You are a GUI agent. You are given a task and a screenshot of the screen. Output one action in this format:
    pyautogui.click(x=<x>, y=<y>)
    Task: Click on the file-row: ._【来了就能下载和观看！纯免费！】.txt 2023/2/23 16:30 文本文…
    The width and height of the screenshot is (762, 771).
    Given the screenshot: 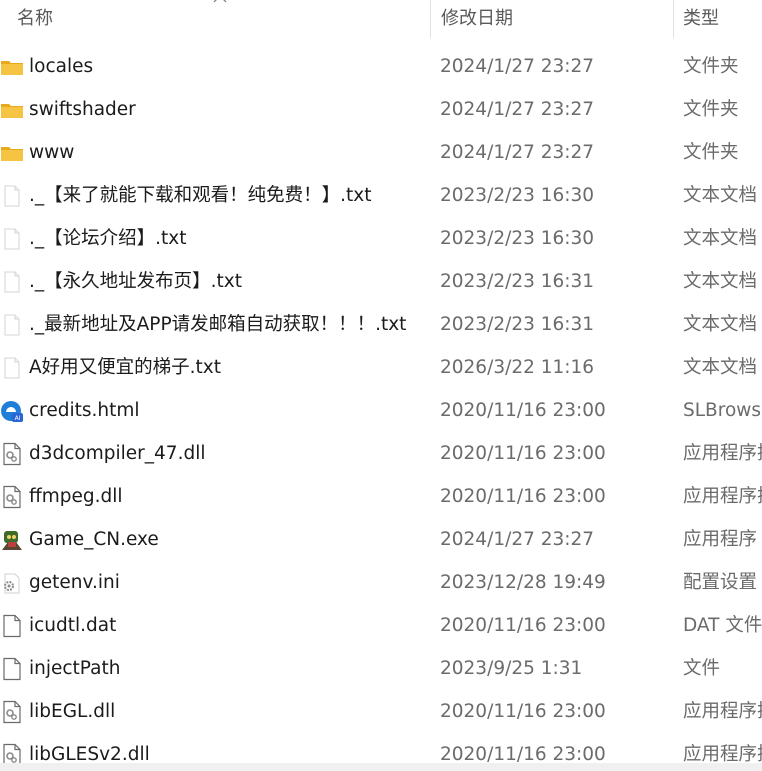 What is the action you would take?
    pyautogui.click(x=381, y=195)
    